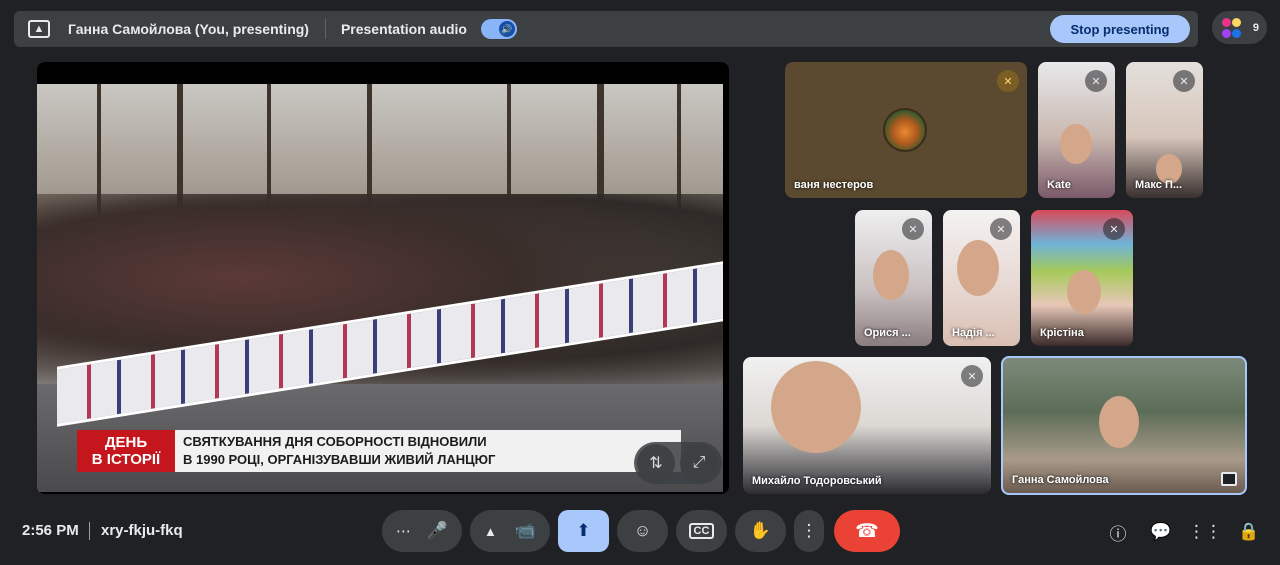  I want to click on present-screen-button: ⬆, so click(583, 531).